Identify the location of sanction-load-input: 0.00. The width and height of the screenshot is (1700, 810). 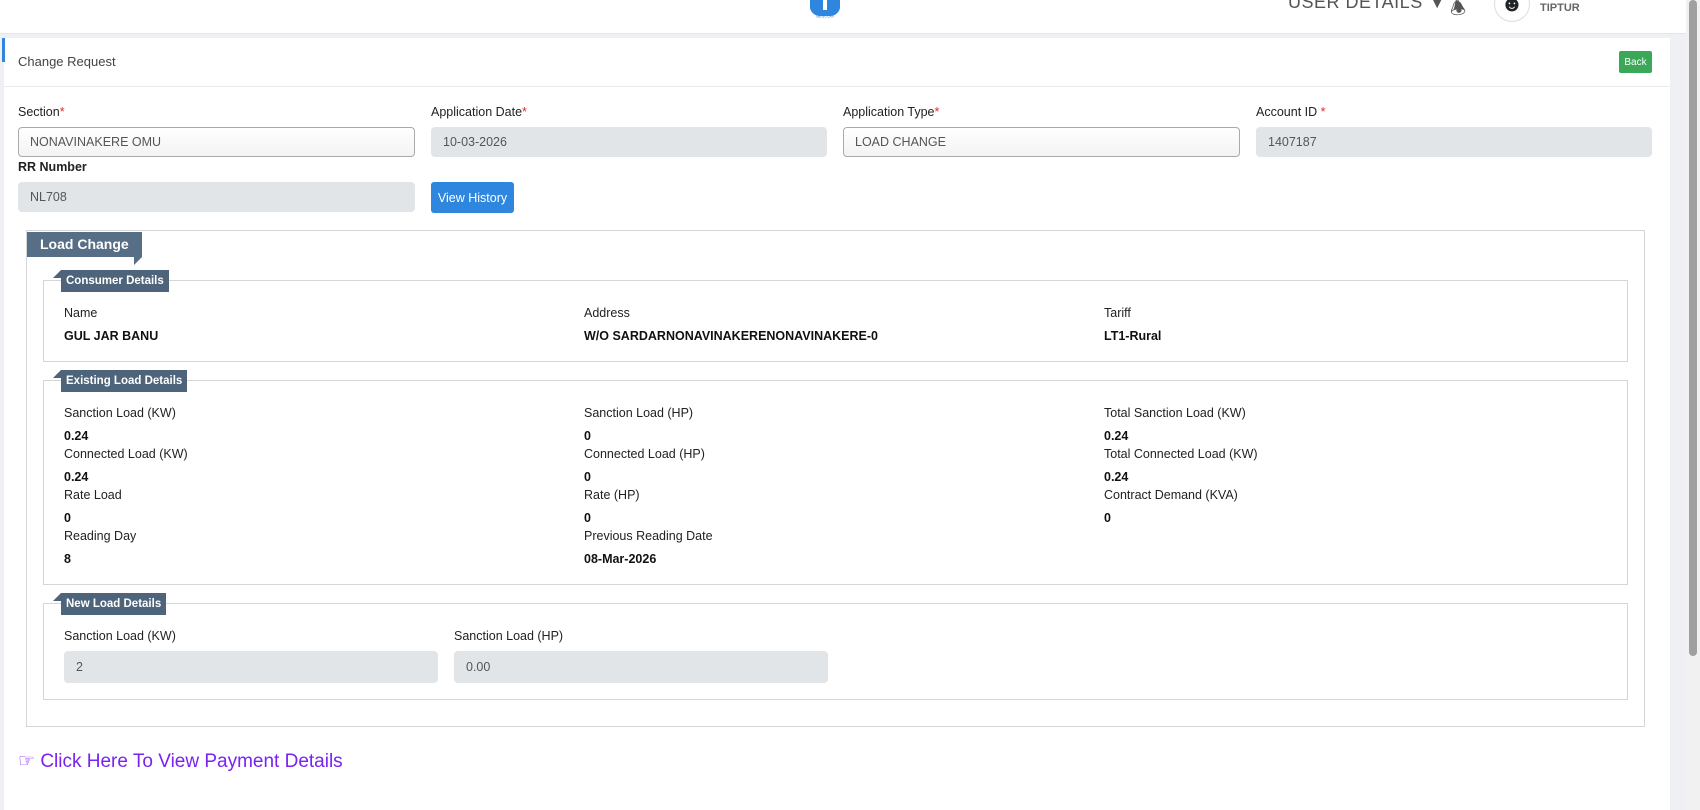
(641, 667).